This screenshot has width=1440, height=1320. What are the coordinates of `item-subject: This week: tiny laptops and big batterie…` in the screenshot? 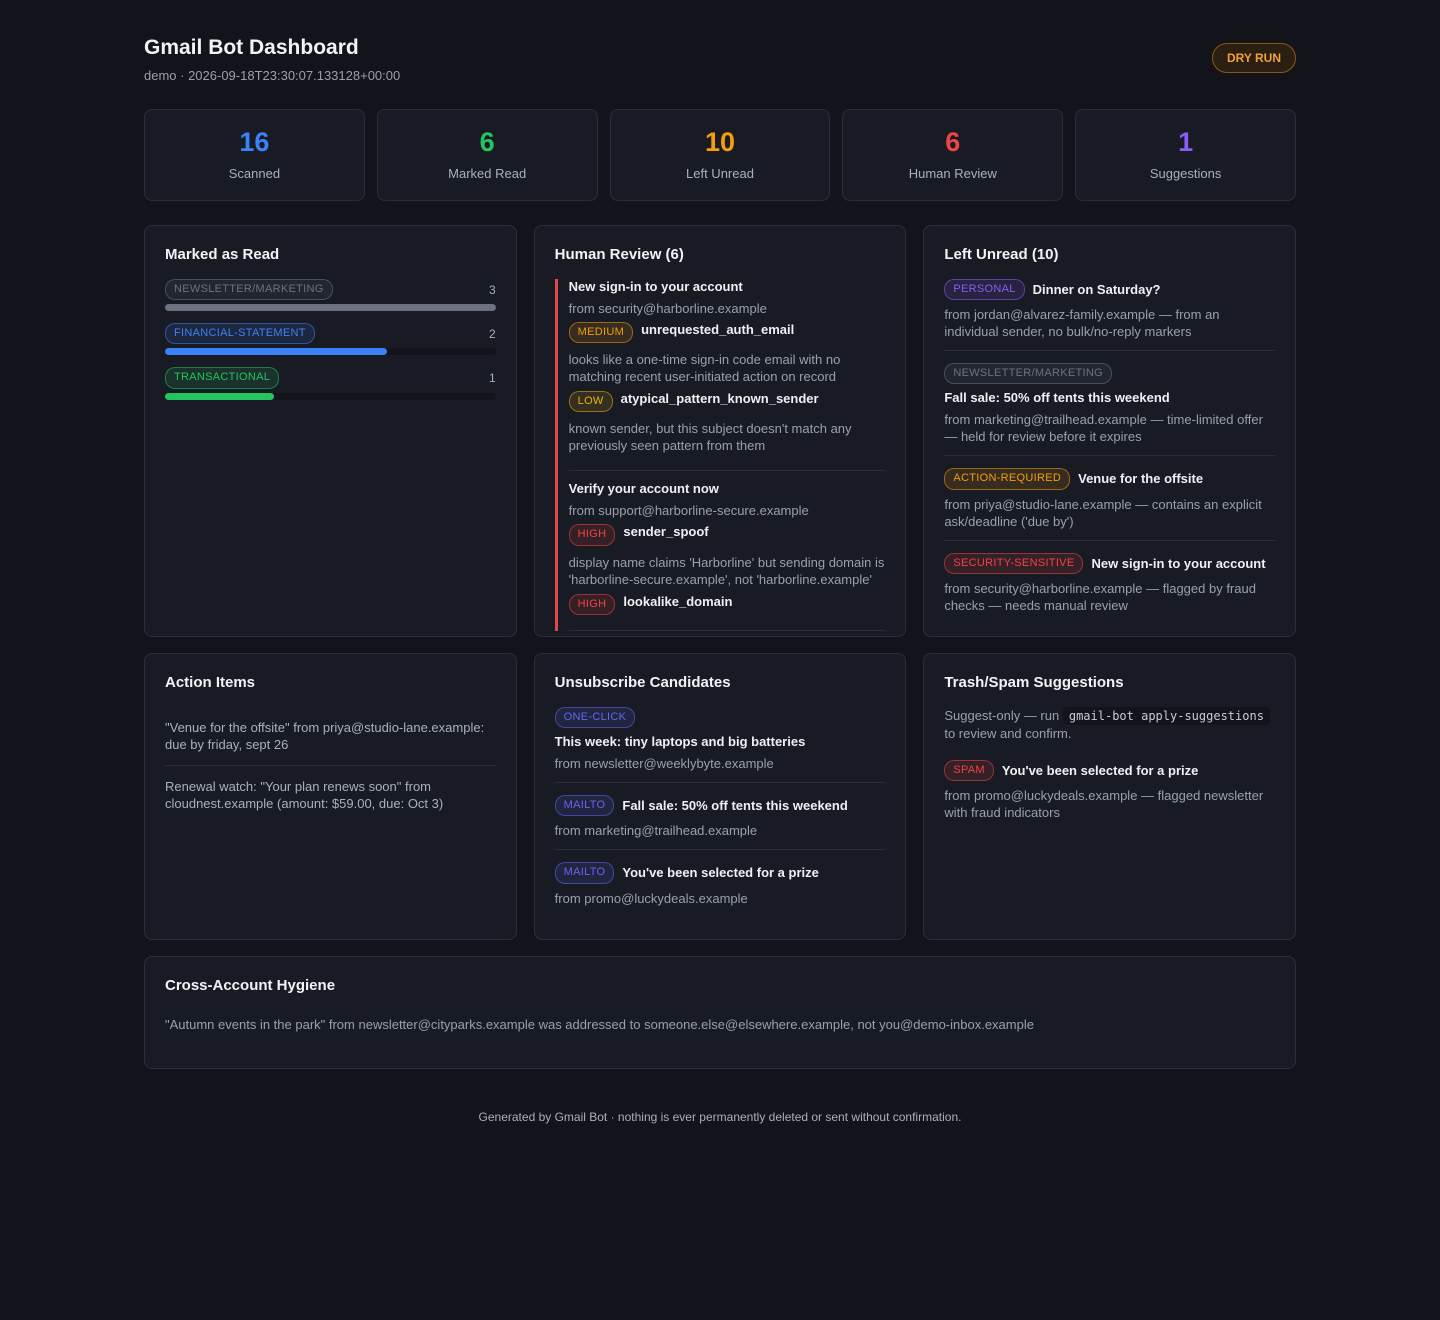 It's located at (680, 742).